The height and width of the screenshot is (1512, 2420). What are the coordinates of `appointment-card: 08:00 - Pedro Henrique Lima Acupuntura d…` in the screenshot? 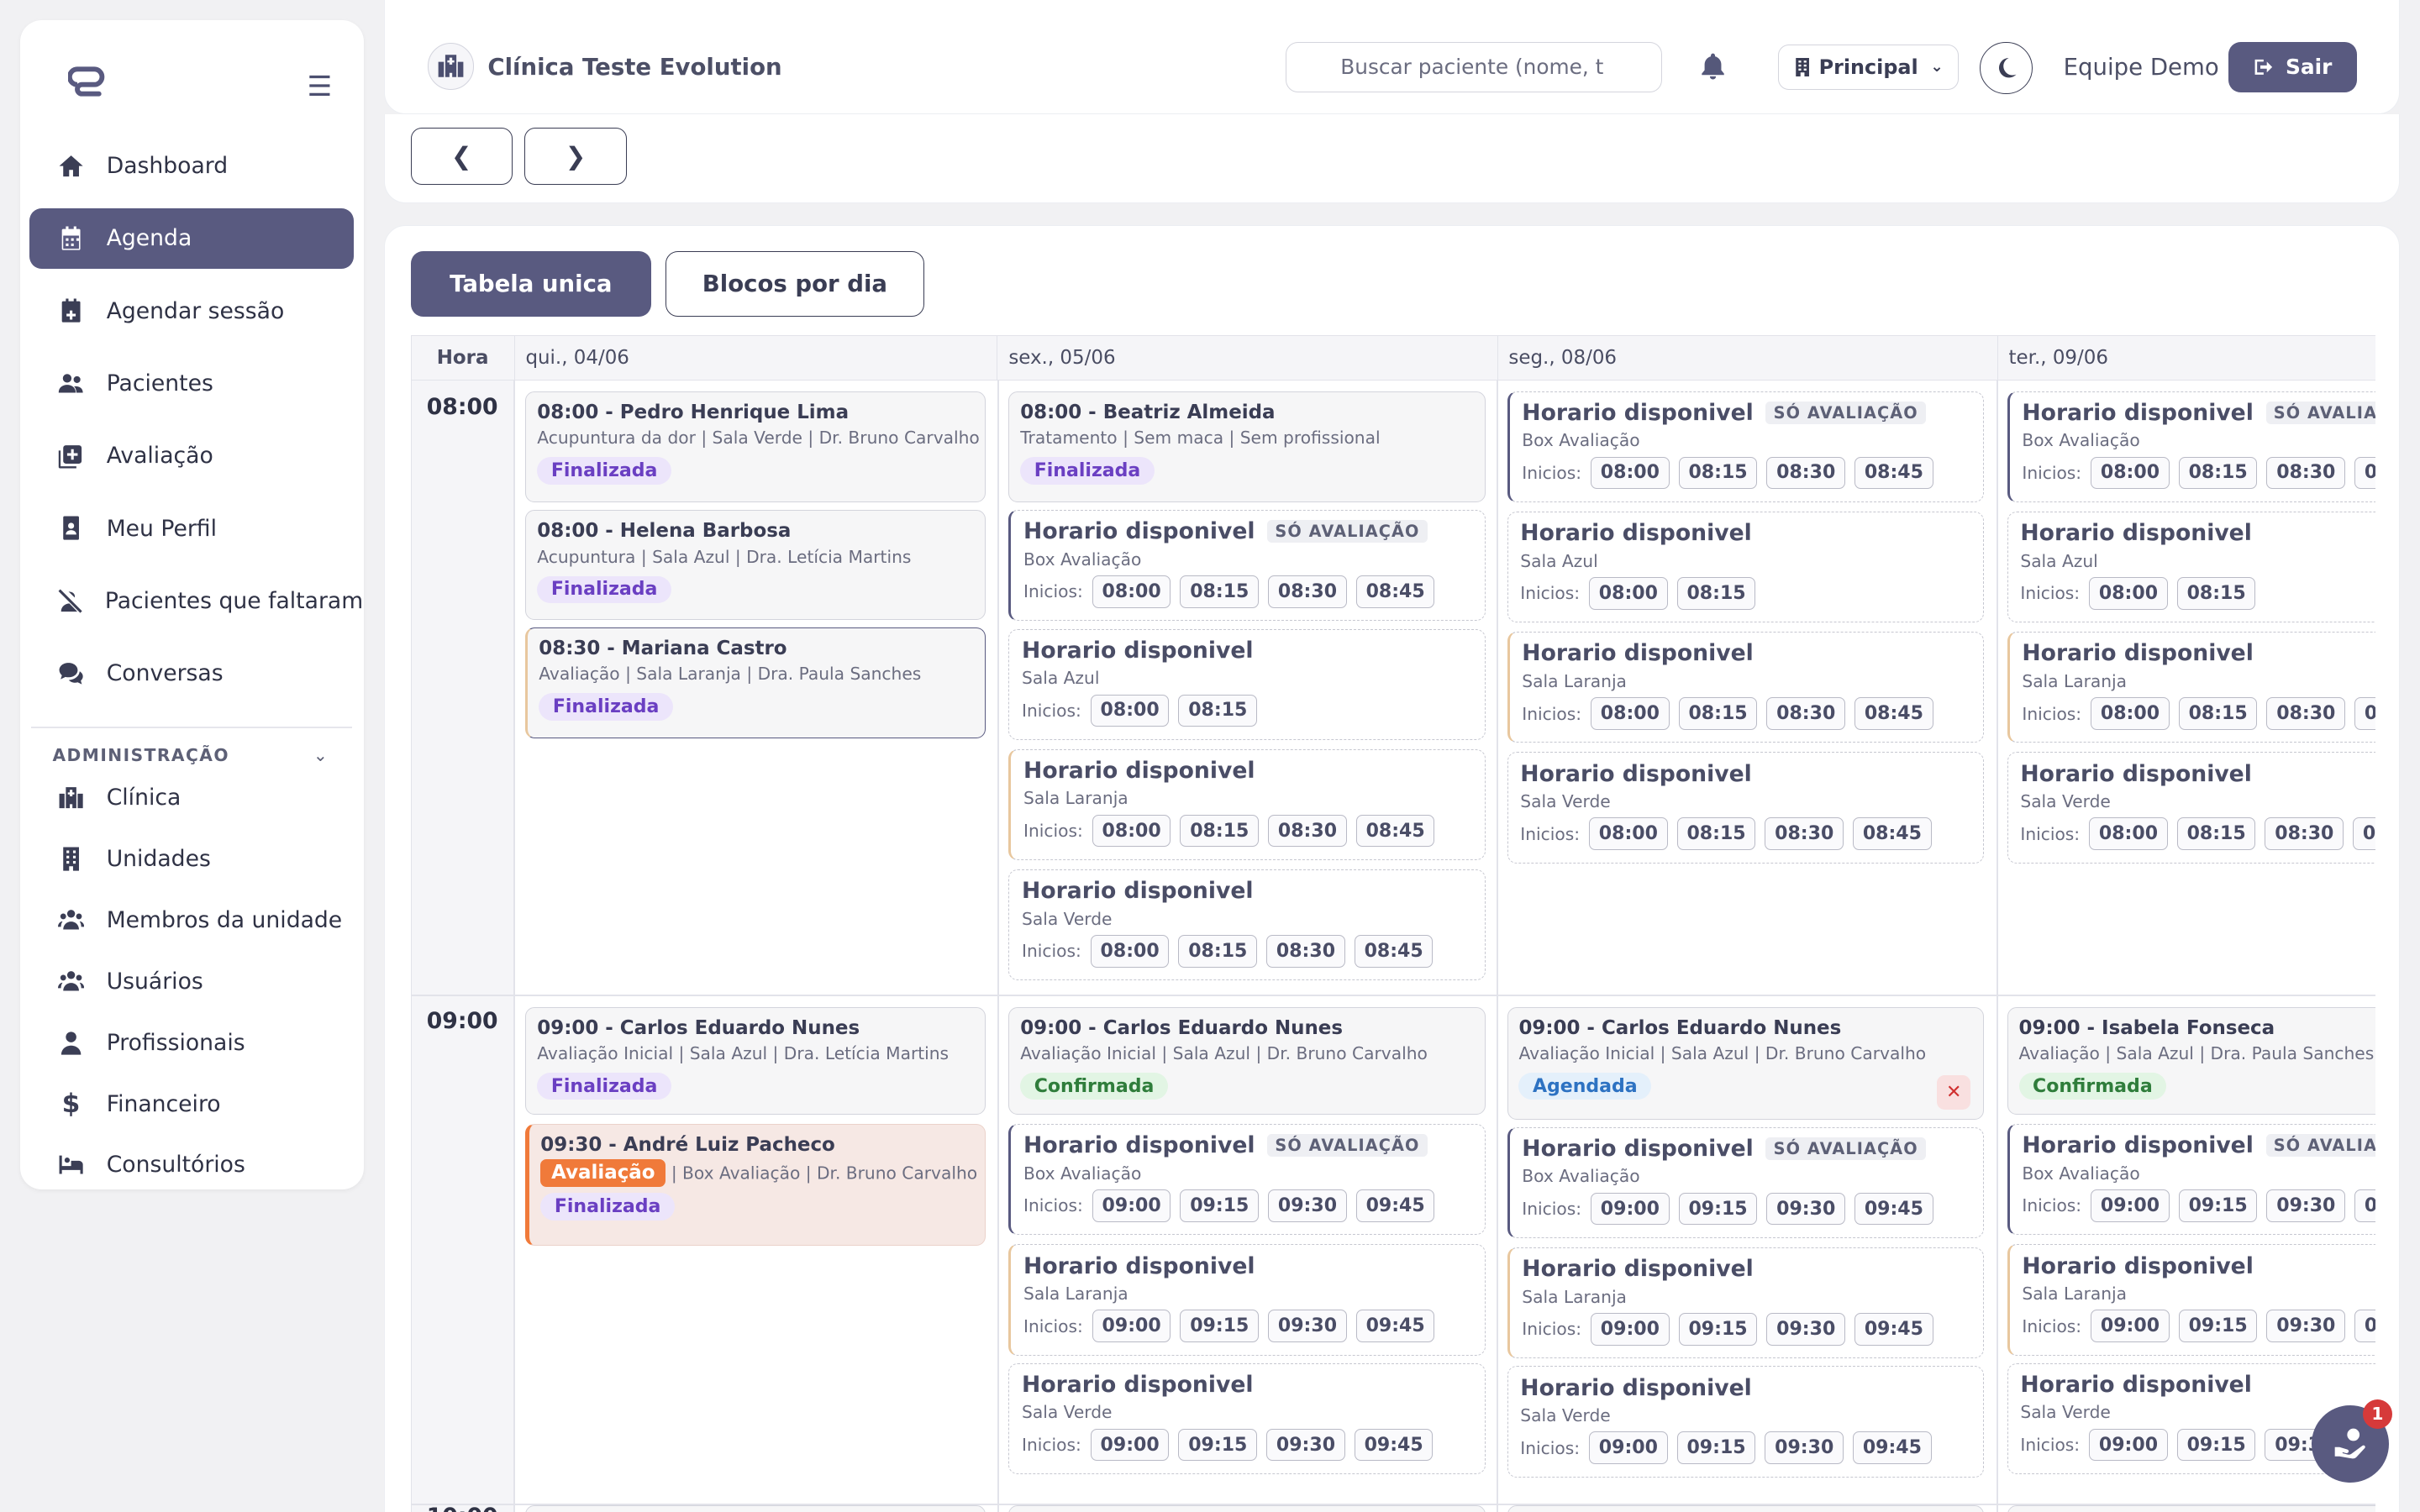 It's located at (755, 446).